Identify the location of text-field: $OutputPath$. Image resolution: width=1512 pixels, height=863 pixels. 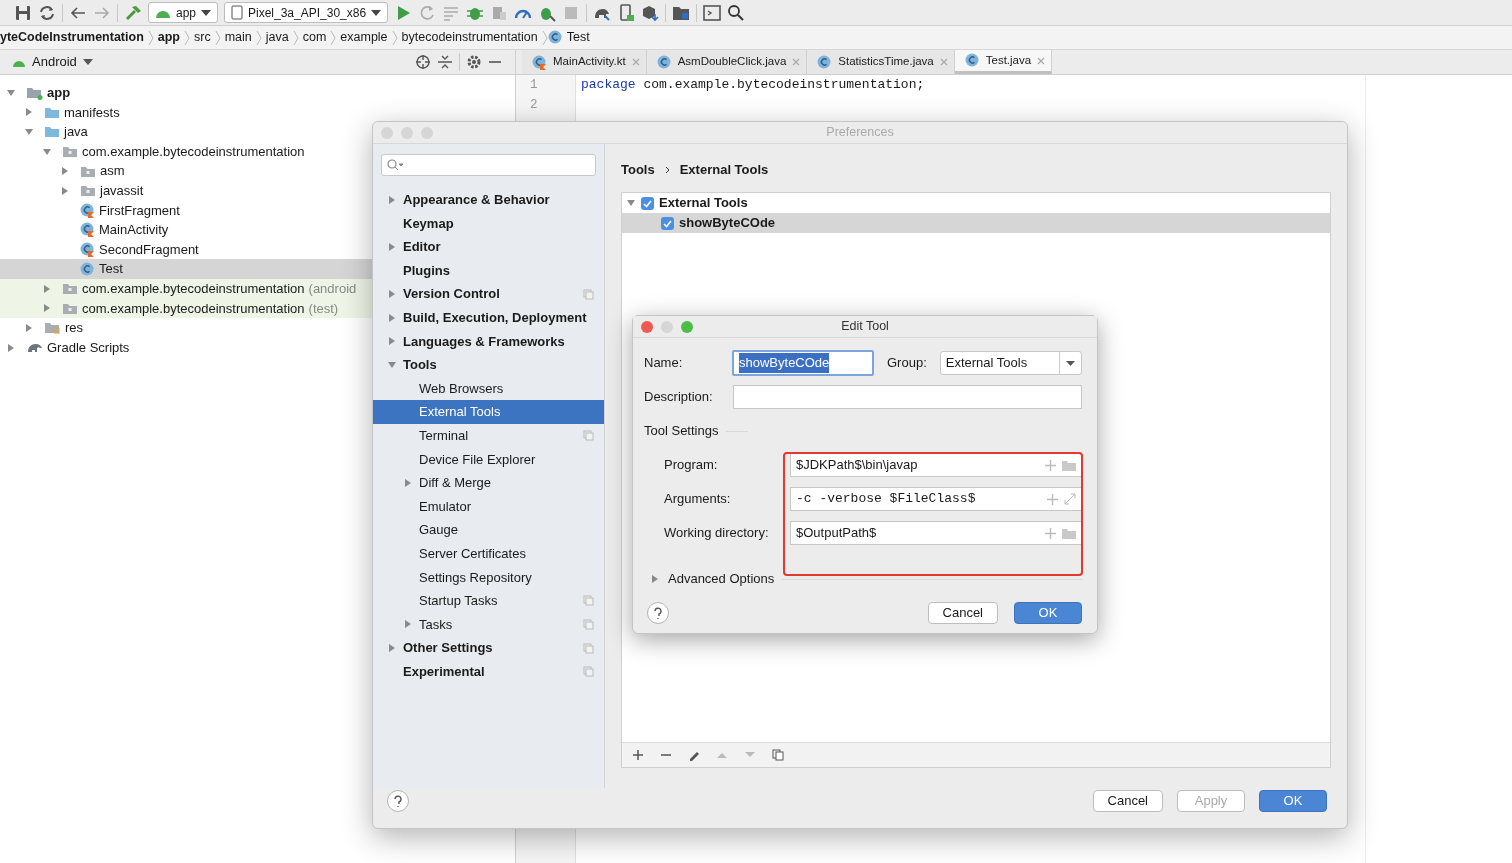
(936, 533).